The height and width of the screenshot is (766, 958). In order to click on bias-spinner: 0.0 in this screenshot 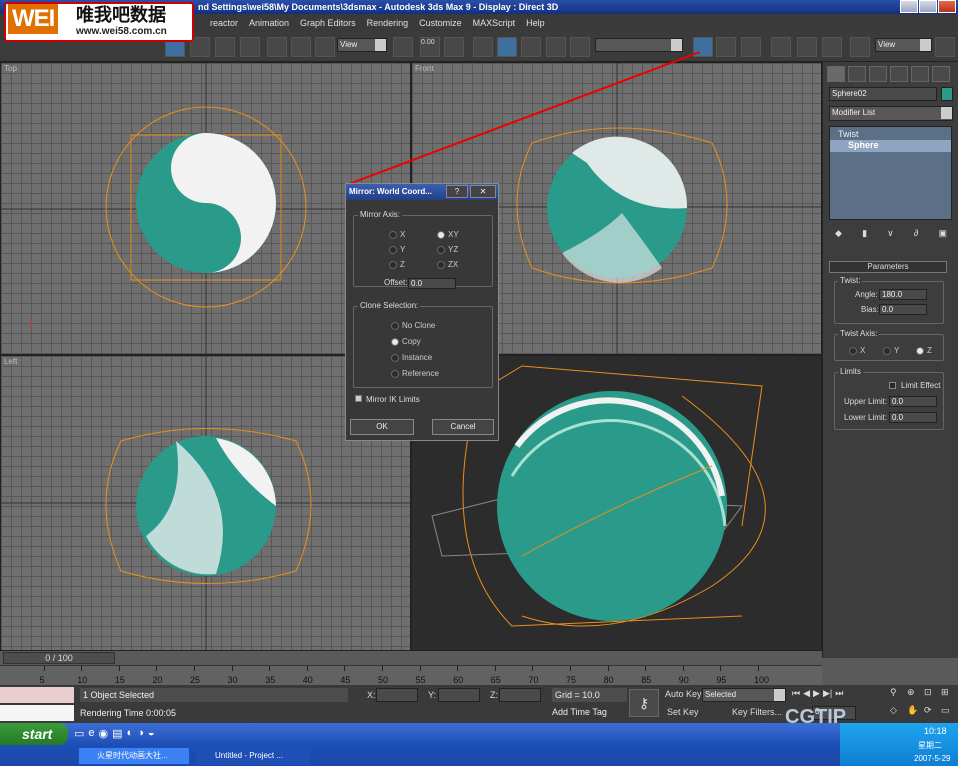, I will do `click(903, 309)`.